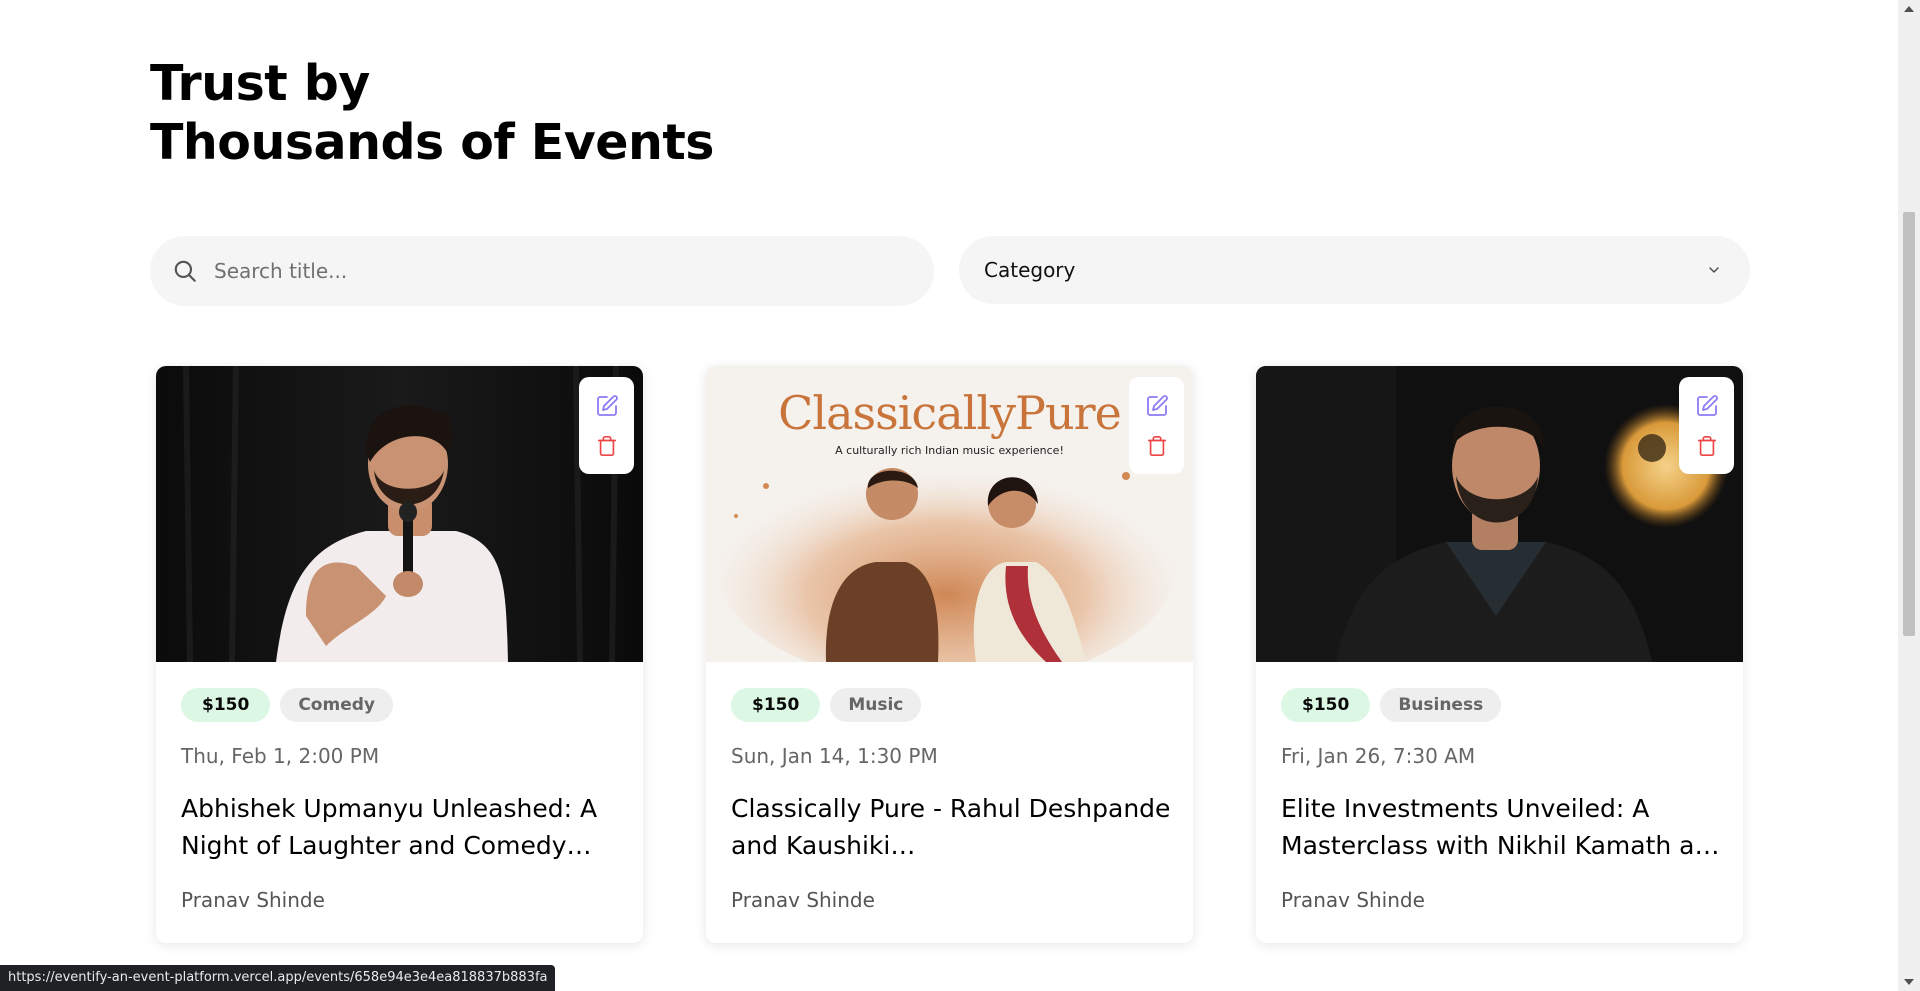  I want to click on search-icon, so click(185, 271).